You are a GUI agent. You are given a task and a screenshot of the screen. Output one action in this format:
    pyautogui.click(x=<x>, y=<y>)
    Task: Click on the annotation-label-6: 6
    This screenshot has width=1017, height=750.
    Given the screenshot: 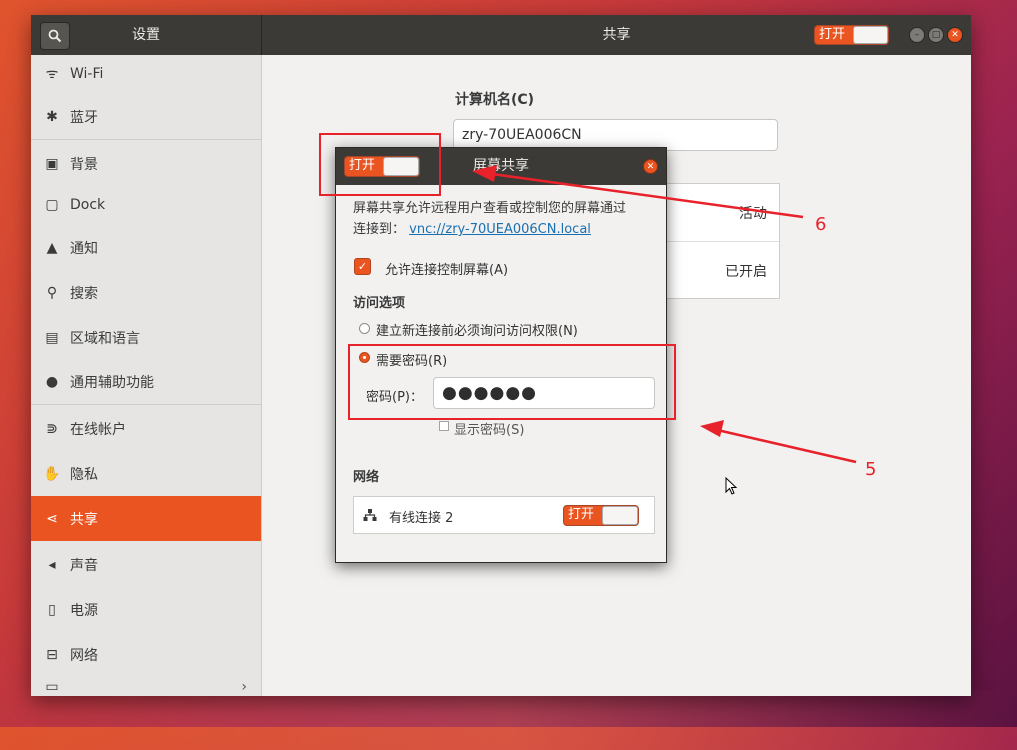 What is the action you would take?
    pyautogui.click(x=821, y=224)
    